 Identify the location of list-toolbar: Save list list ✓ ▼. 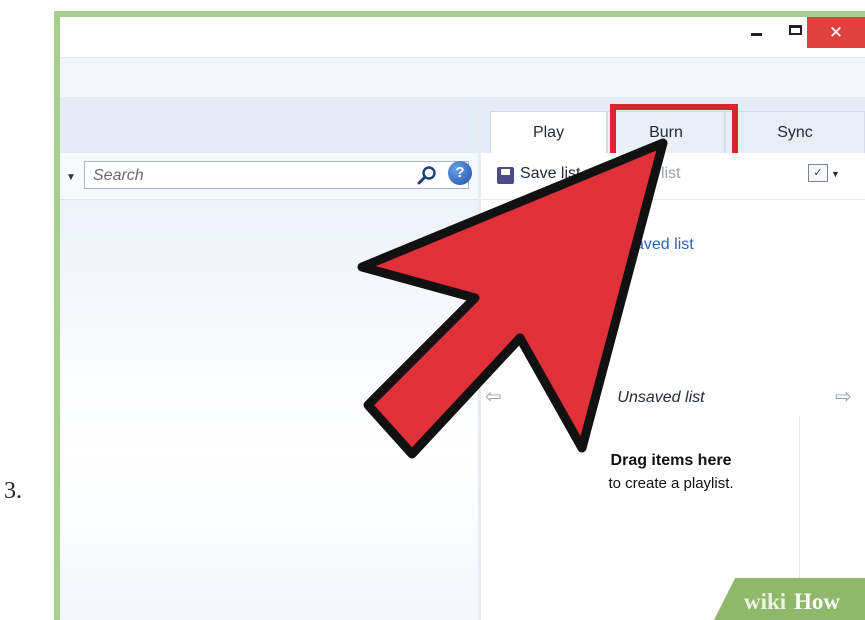
(673, 176).